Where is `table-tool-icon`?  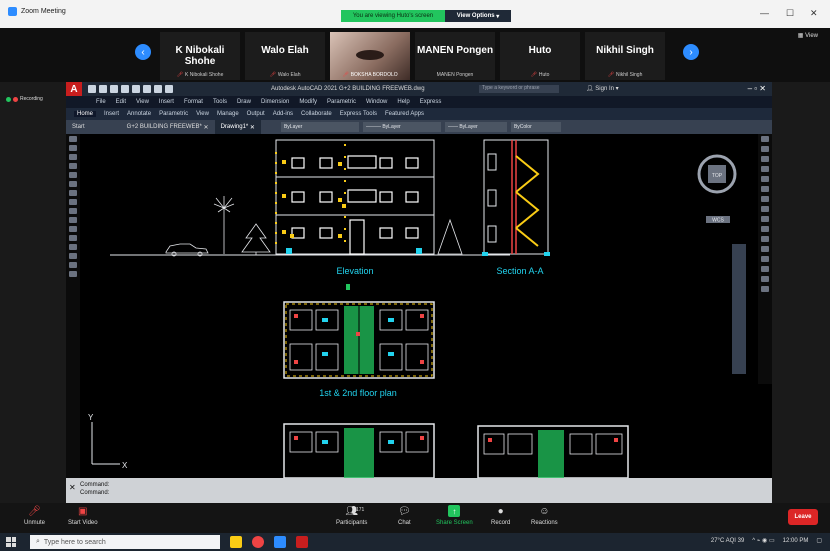 table-tool-icon is located at coordinates (73, 256).